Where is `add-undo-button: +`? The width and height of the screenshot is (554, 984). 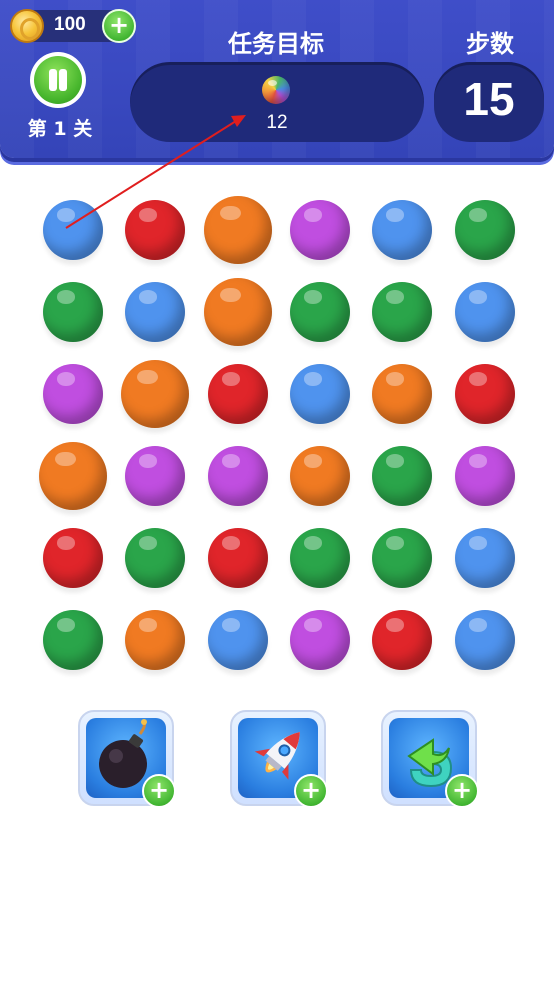 add-undo-button: + is located at coordinates (462, 791).